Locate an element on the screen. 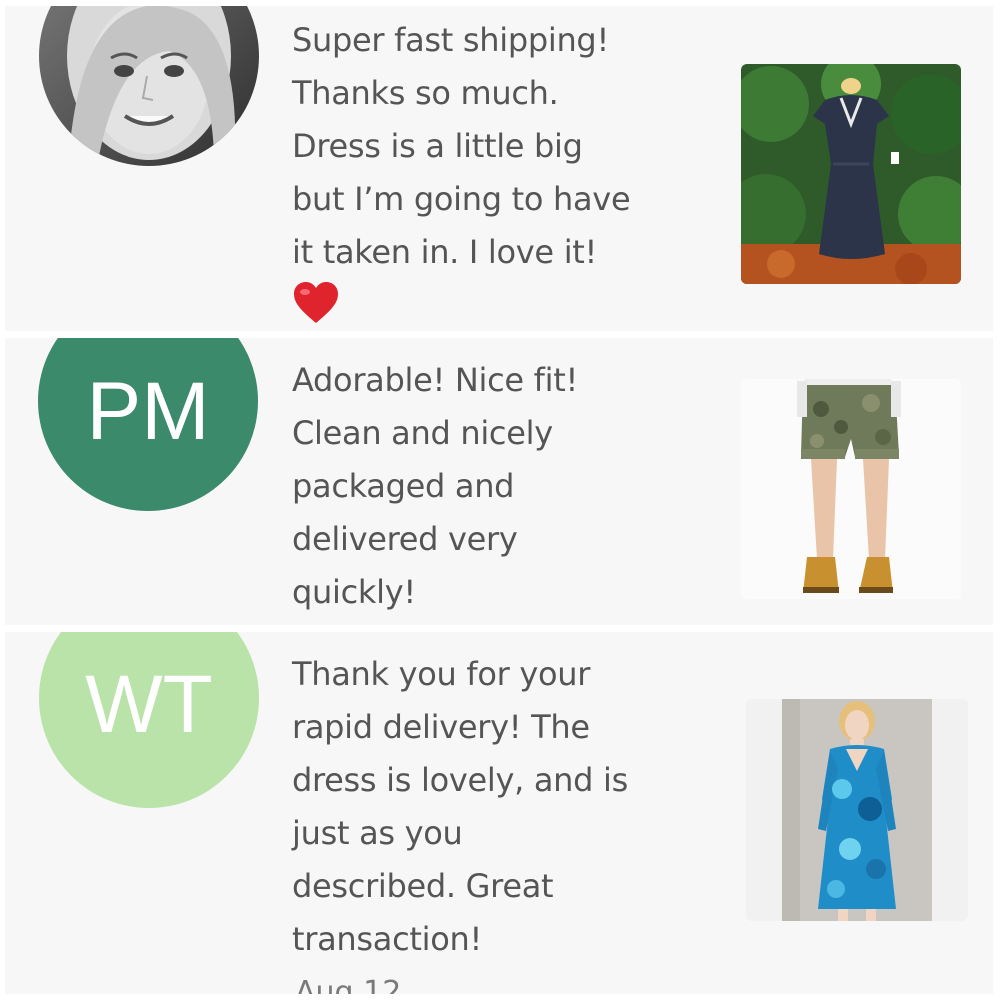 The width and height of the screenshot is (1000, 1000). review-date: Aug 12 is located at coordinates (348, 985).